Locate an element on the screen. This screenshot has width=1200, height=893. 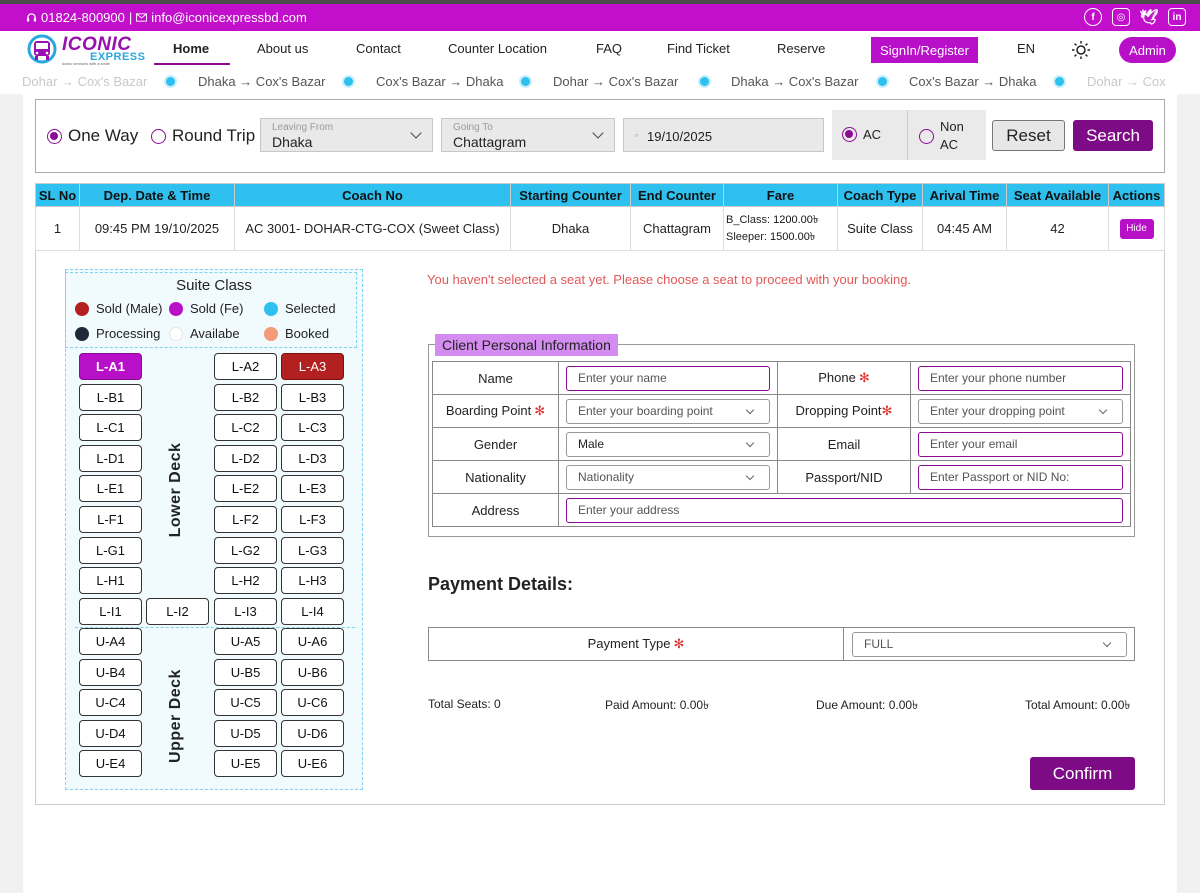
address-input: Enter your address is located at coordinates (844, 510).